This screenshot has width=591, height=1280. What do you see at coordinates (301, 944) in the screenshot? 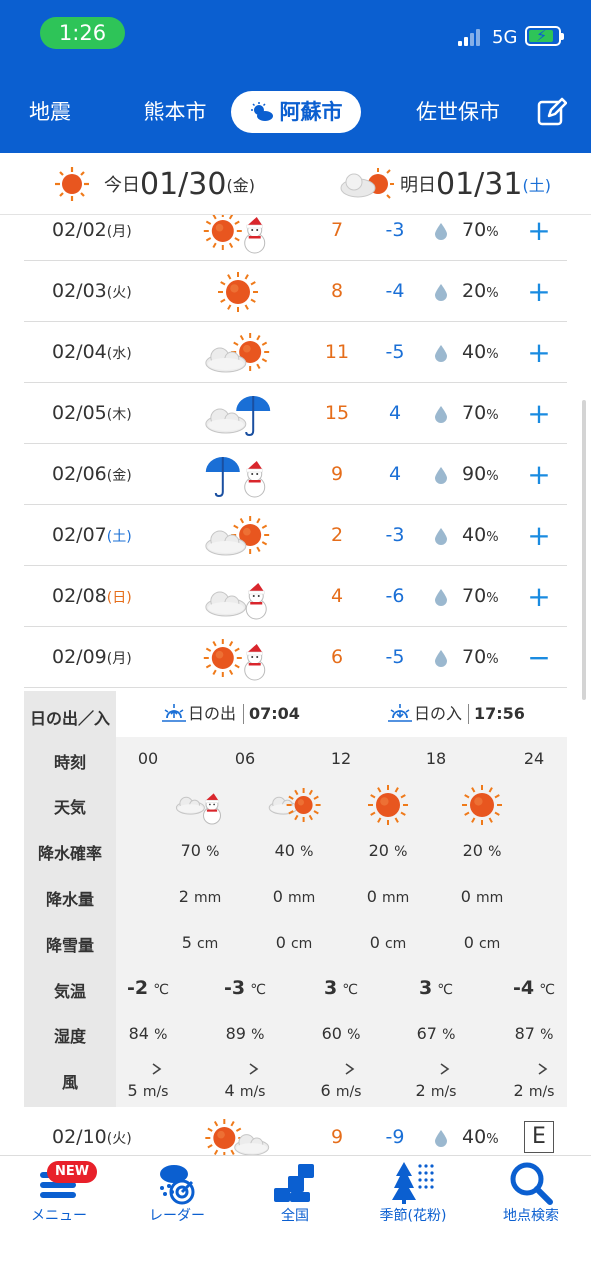
I see `hourly-snowfall-unit: cm` at bounding box center [301, 944].